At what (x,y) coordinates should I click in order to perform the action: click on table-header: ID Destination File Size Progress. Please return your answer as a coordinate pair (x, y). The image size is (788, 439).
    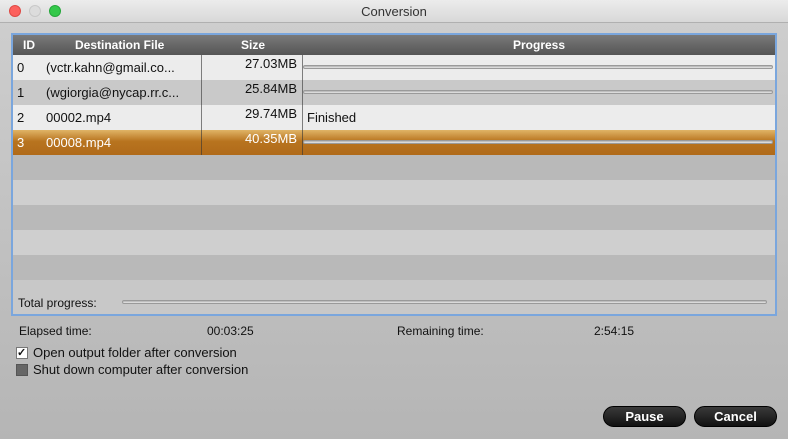
    Looking at the image, I should click on (394, 45).